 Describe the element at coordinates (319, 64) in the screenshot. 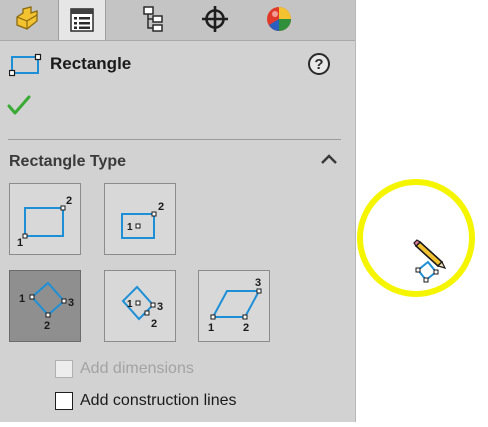

I see `help-button: ?` at that location.